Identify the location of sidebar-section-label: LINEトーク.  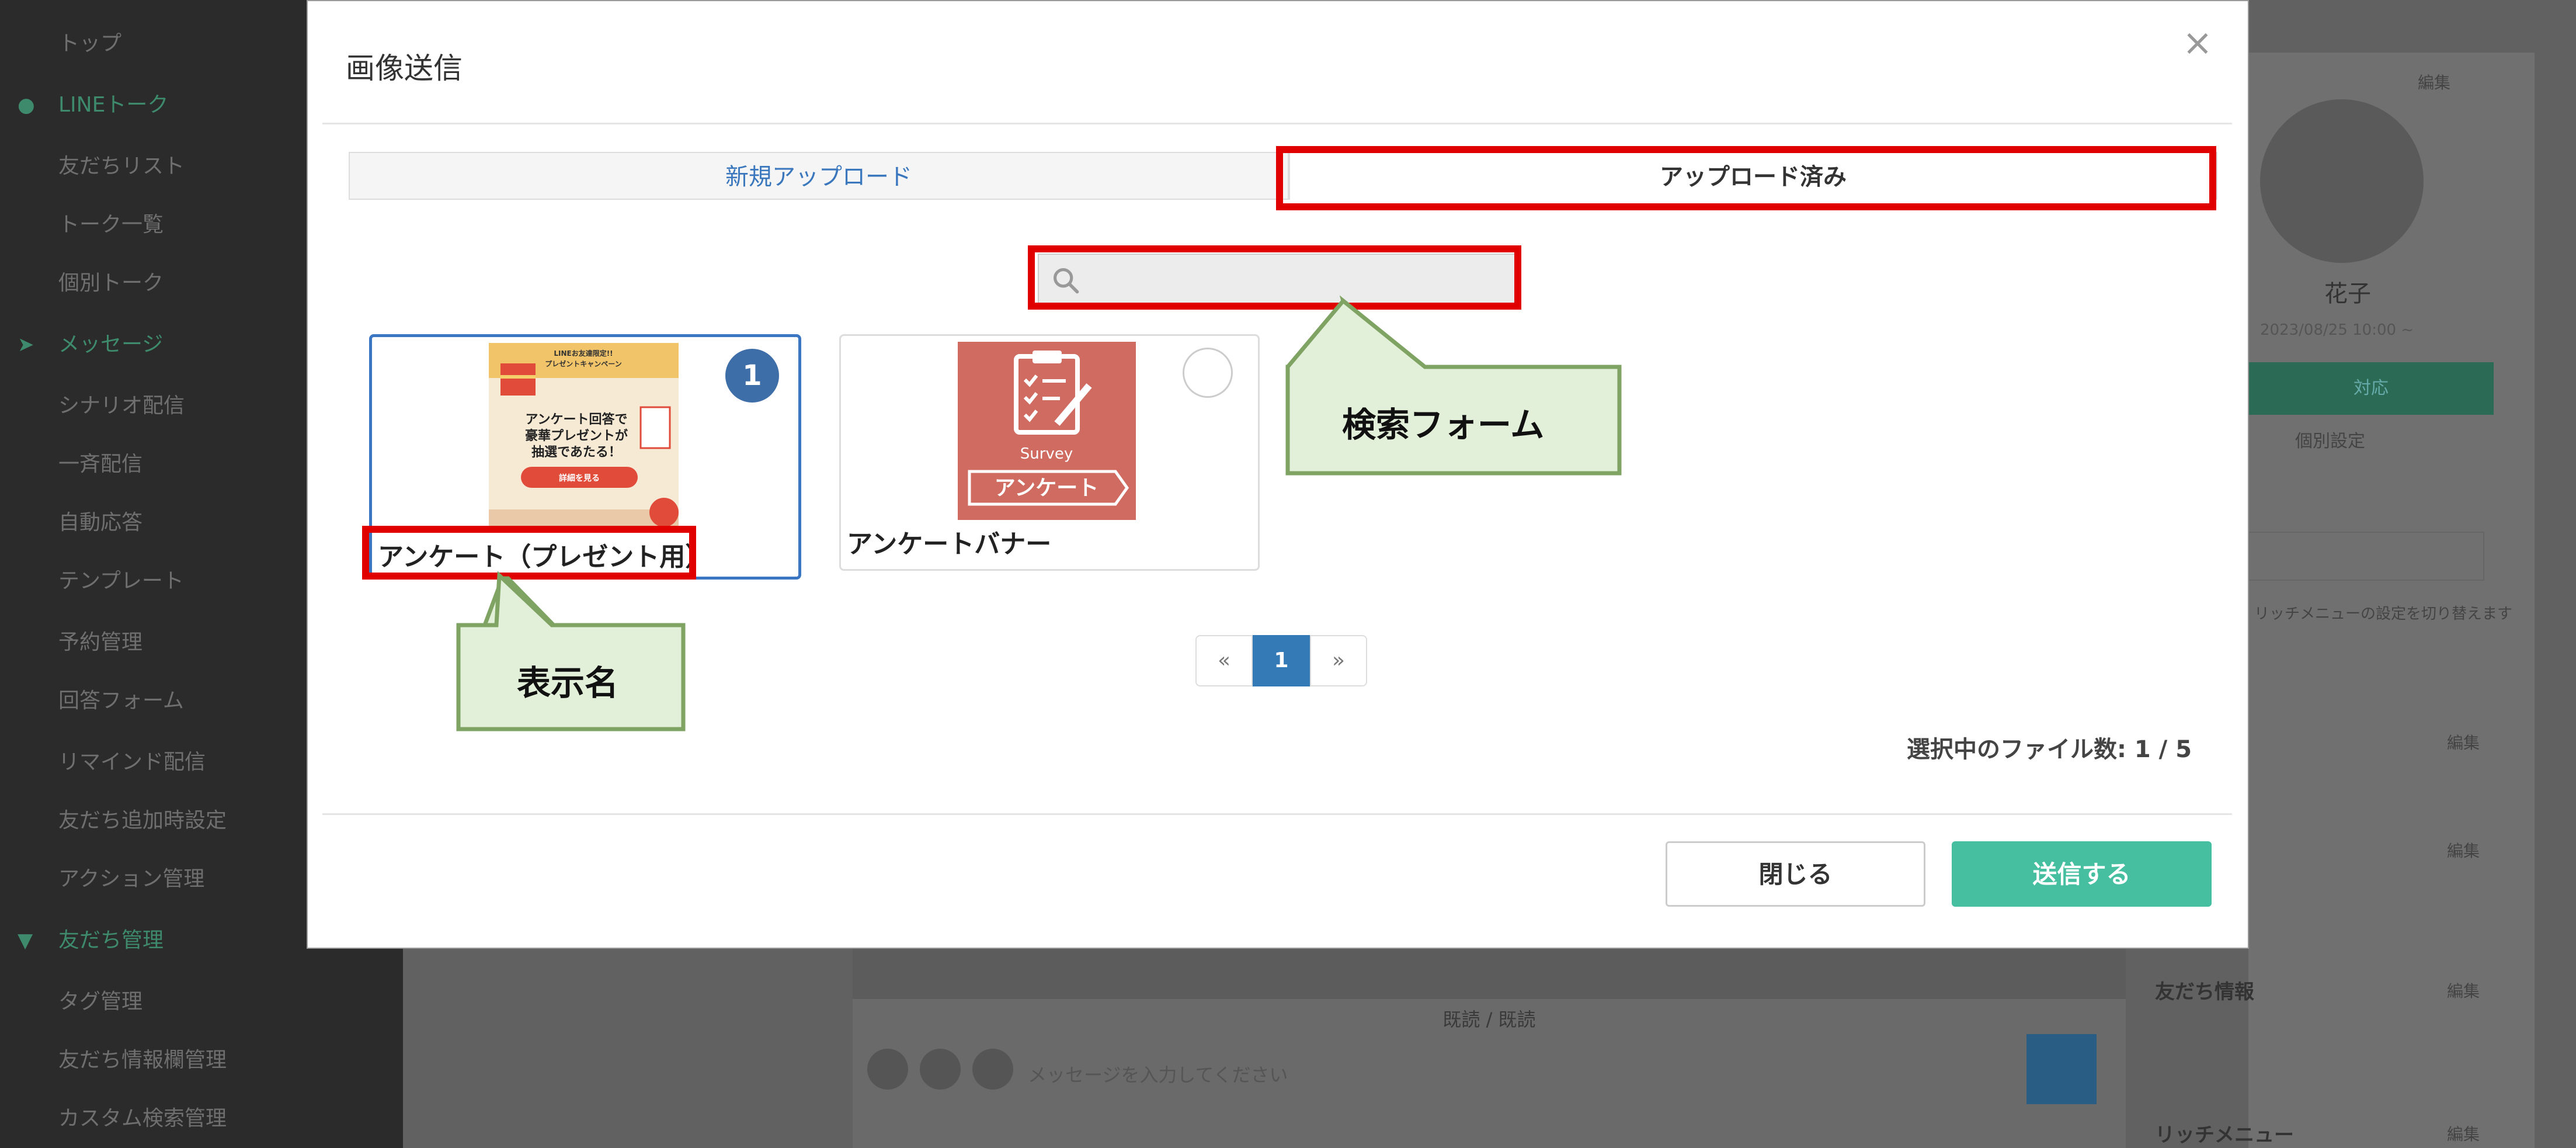
(113, 105).